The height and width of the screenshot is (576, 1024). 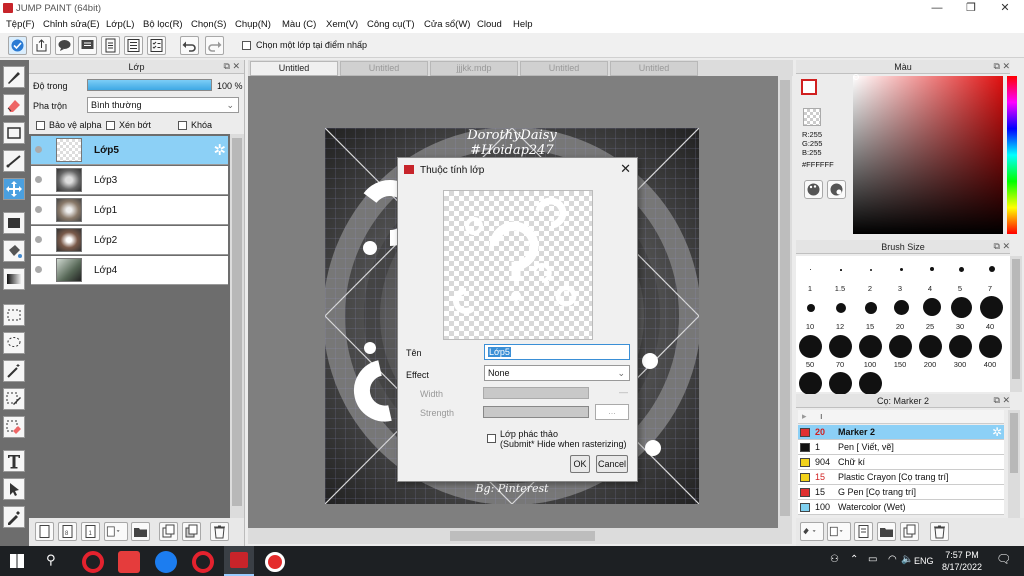 I want to click on brush-scrollbar, so click(x=1016, y=324).